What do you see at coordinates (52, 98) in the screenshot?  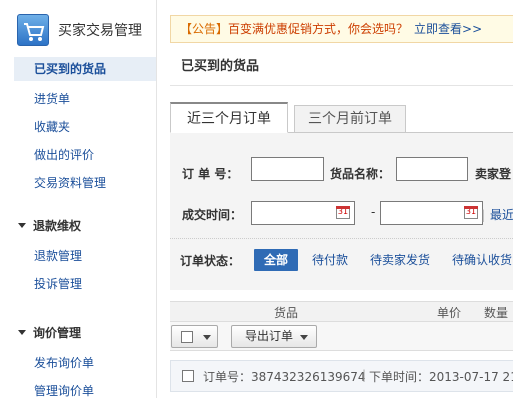 I see `sidebar-item-purchase-list: 进货单` at bounding box center [52, 98].